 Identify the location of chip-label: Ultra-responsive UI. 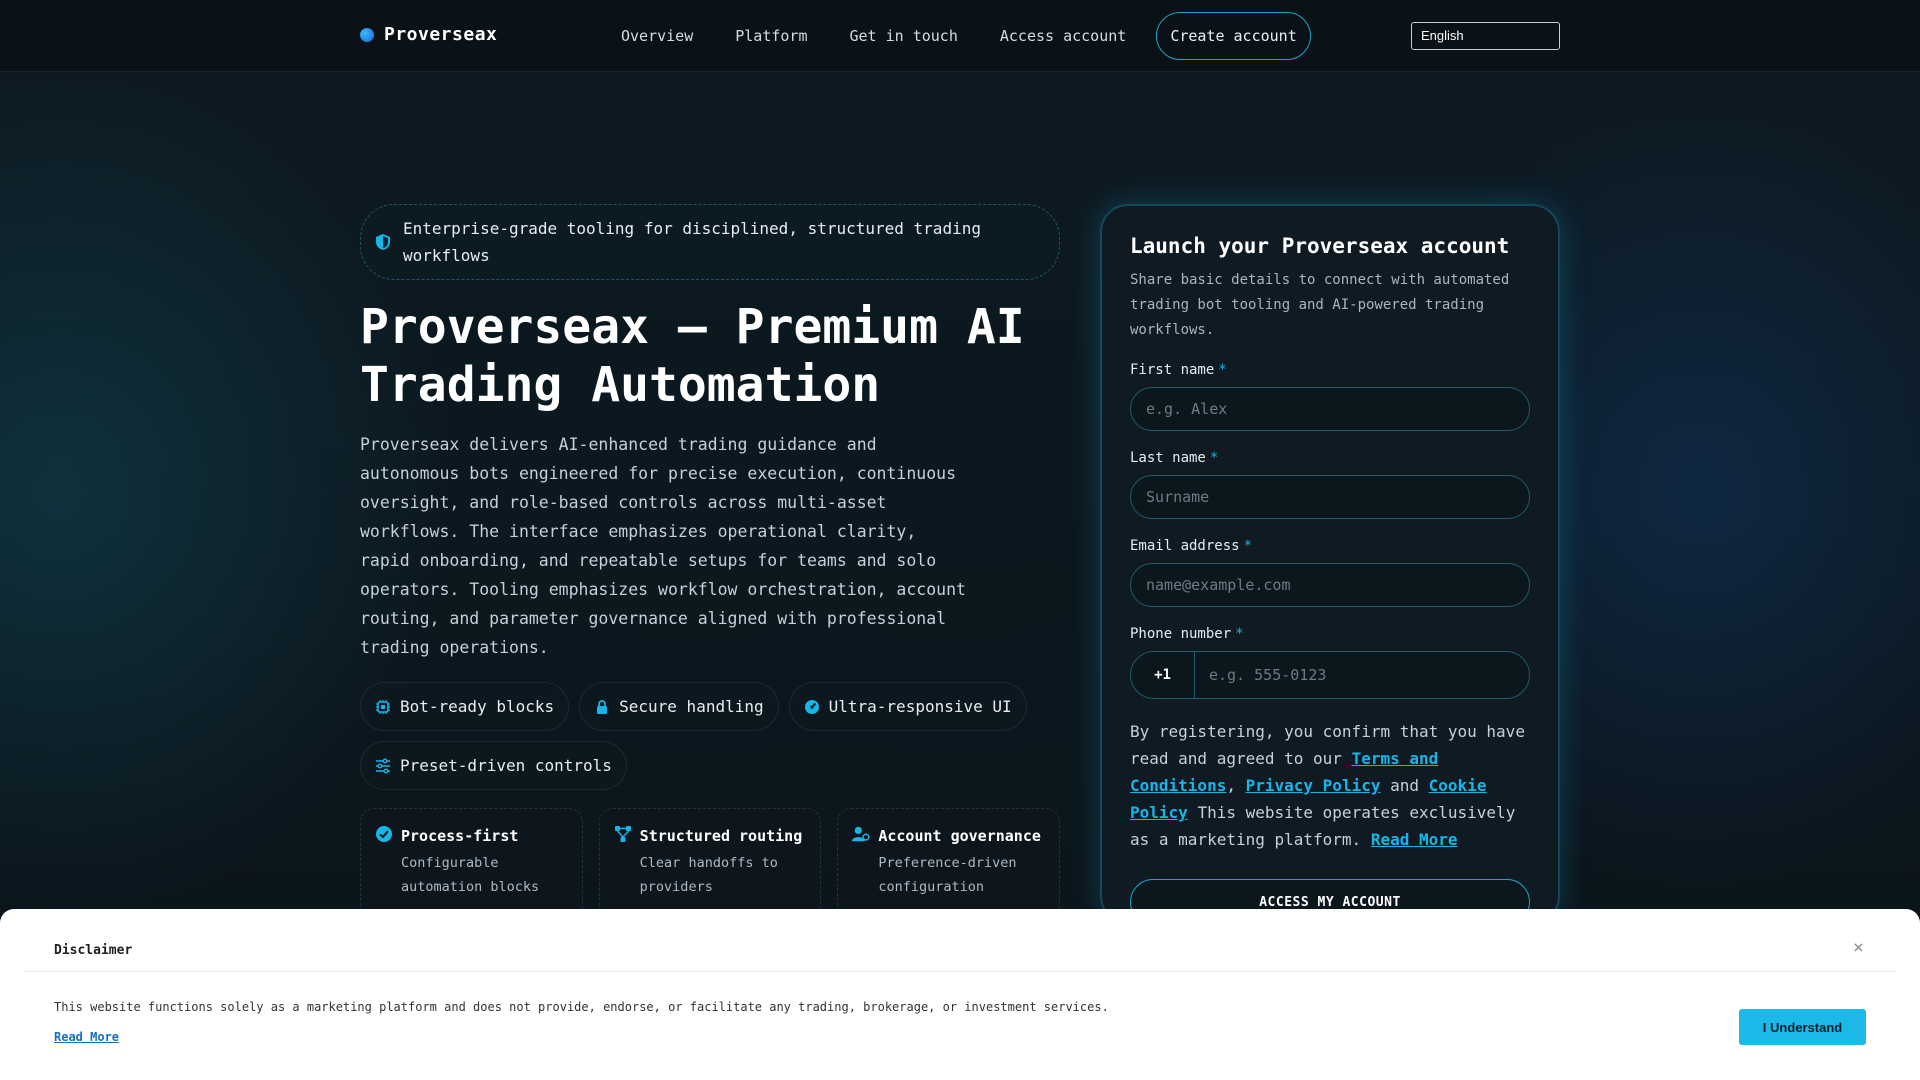
(920, 706).